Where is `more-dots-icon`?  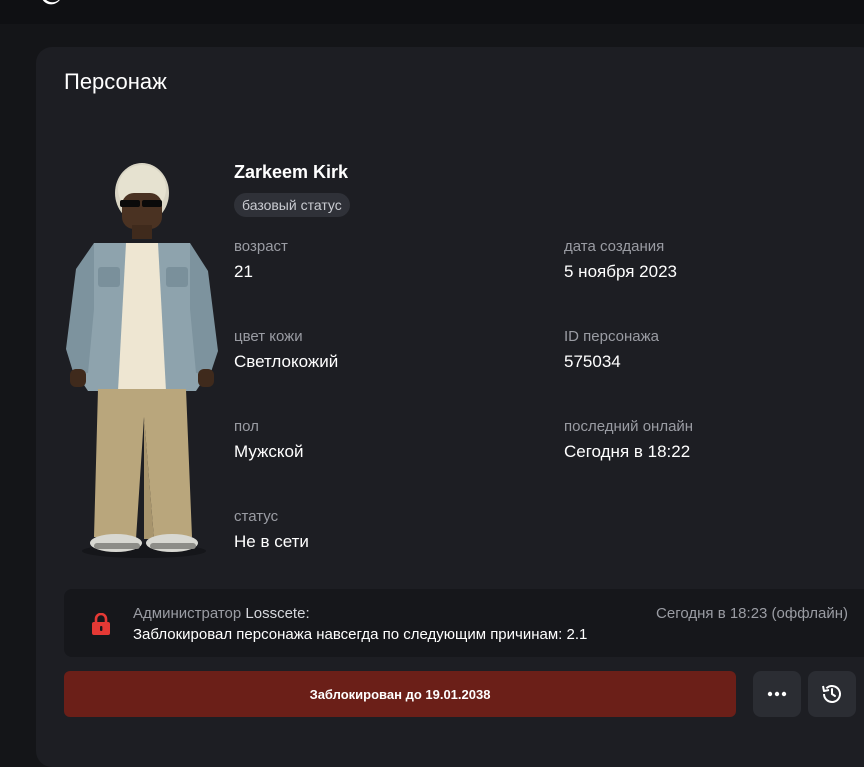 more-dots-icon is located at coordinates (777, 694).